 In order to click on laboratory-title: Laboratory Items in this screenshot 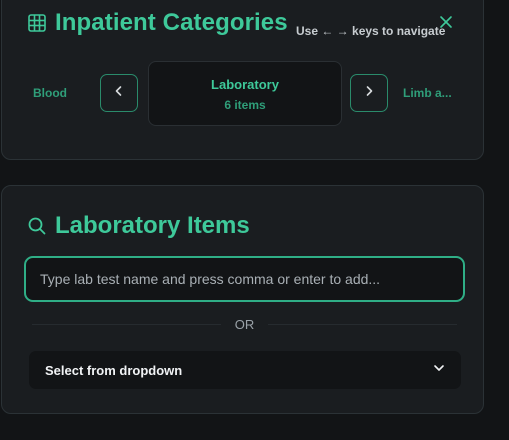, I will do `click(152, 225)`.